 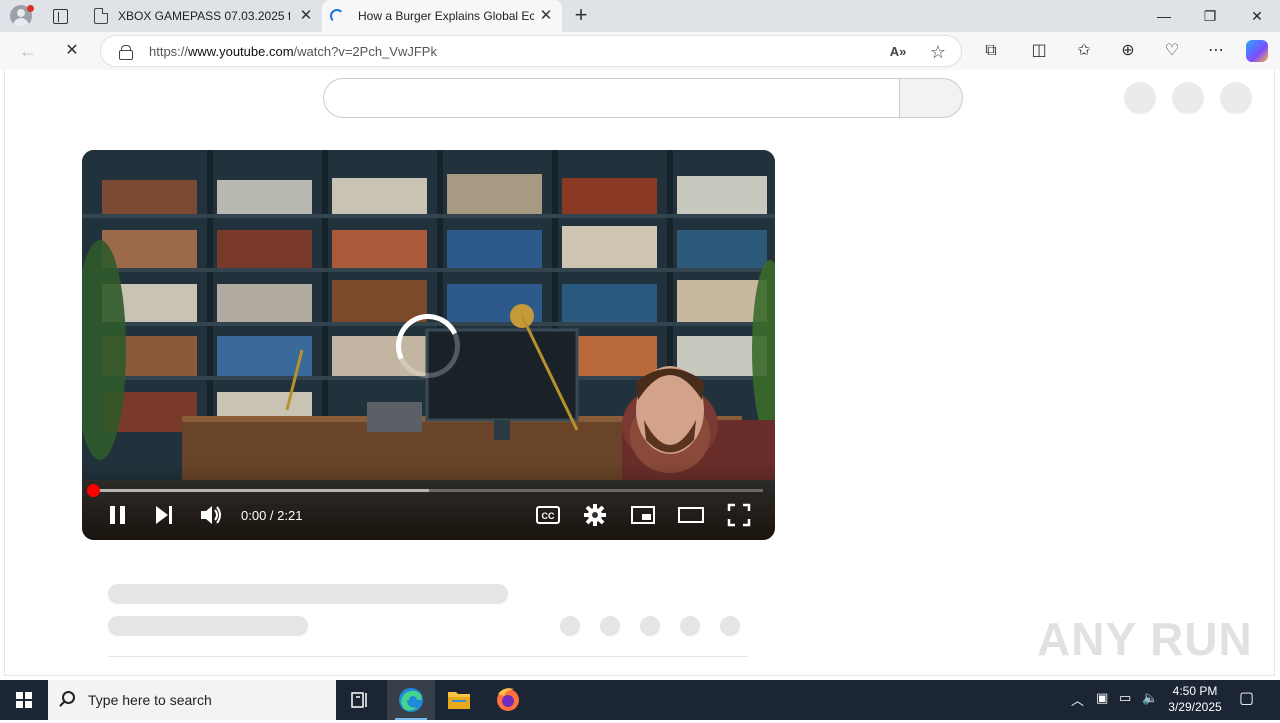 What do you see at coordinates (446, 16) in the screenshot?
I see `tab-title: How a Burger Explains Global Economics` at bounding box center [446, 16].